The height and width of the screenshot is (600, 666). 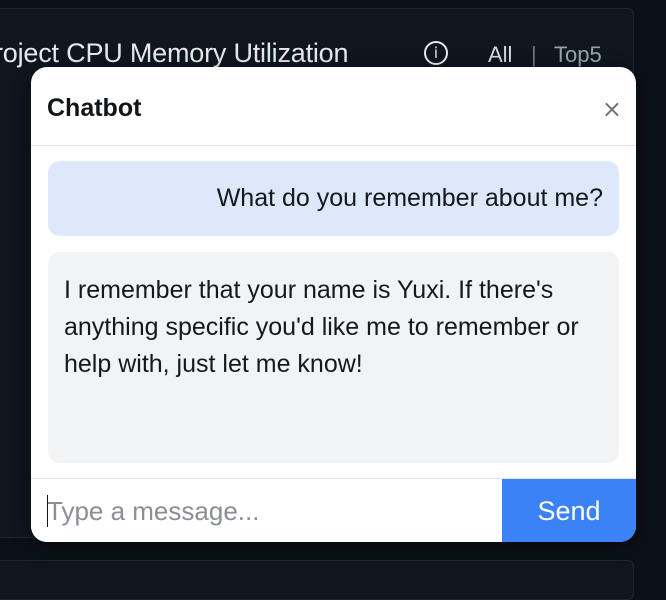 What do you see at coordinates (569, 510) in the screenshot?
I see `send-button: Send` at bounding box center [569, 510].